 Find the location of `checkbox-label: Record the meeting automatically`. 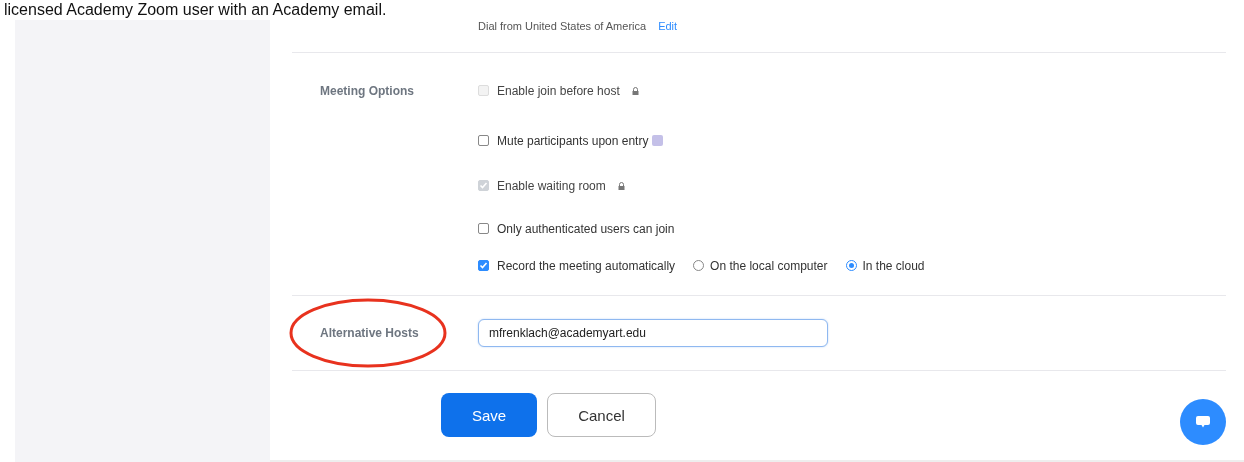

checkbox-label: Record the meeting automatically is located at coordinates (586, 265).